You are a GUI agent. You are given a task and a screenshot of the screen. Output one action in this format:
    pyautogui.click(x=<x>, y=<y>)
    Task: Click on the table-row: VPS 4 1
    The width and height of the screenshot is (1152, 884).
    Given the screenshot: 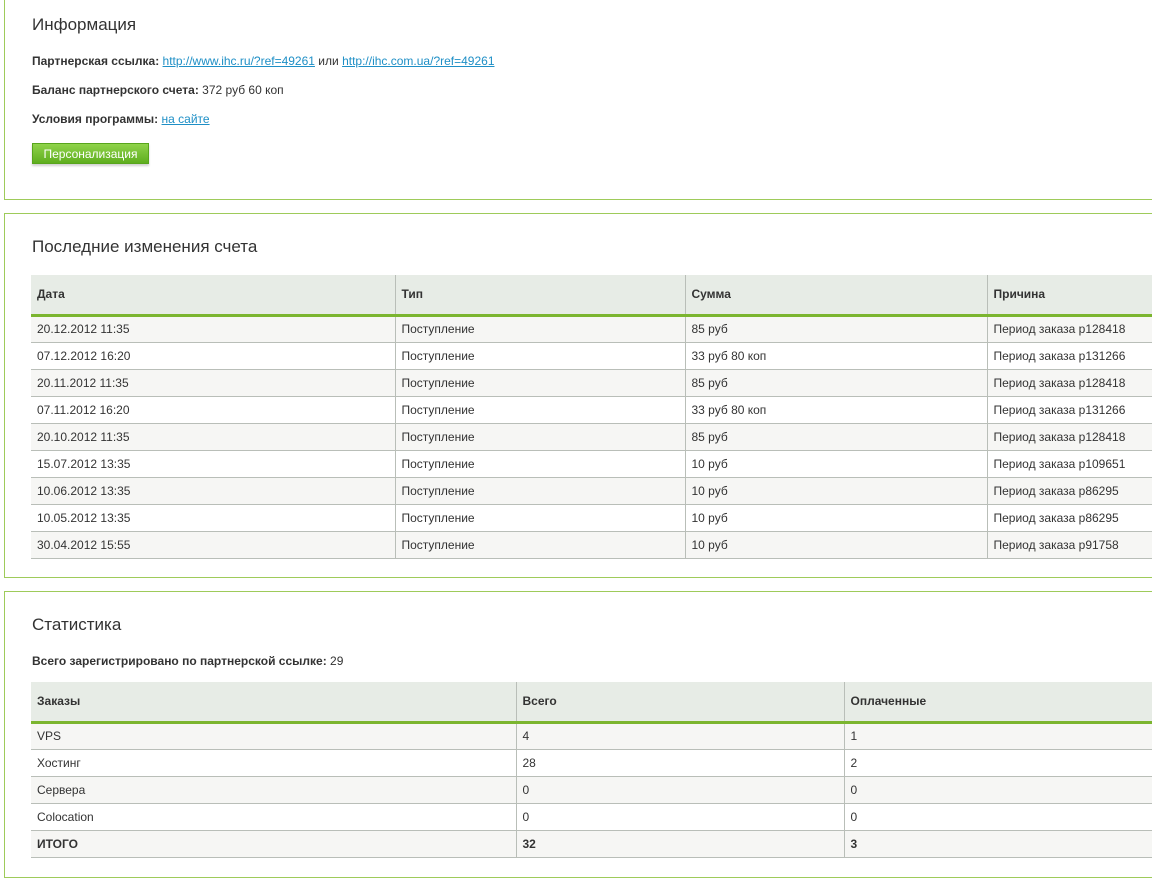 What is the action you would take?
    pyautogui.click(x=591, y=736)
    